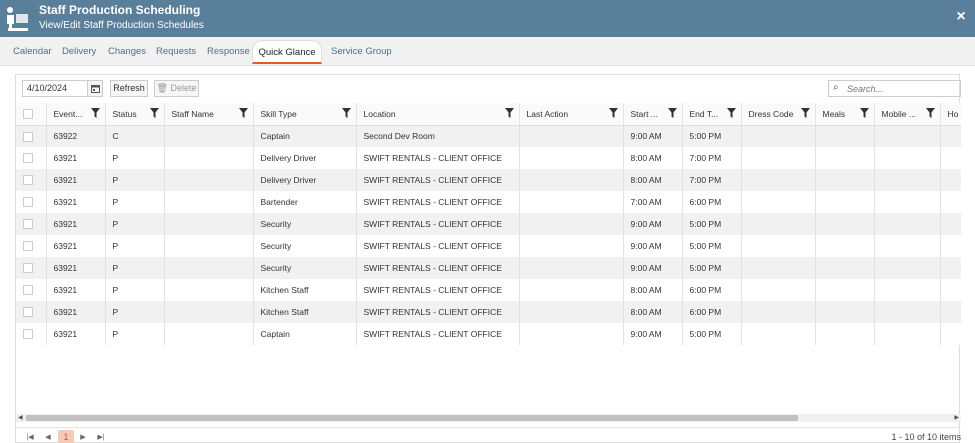 The height and width of the screenshot is (443, 975). Describe the element at coordinates (66, 436) in the screenshot. I see `current-page-button: 1` at that location.